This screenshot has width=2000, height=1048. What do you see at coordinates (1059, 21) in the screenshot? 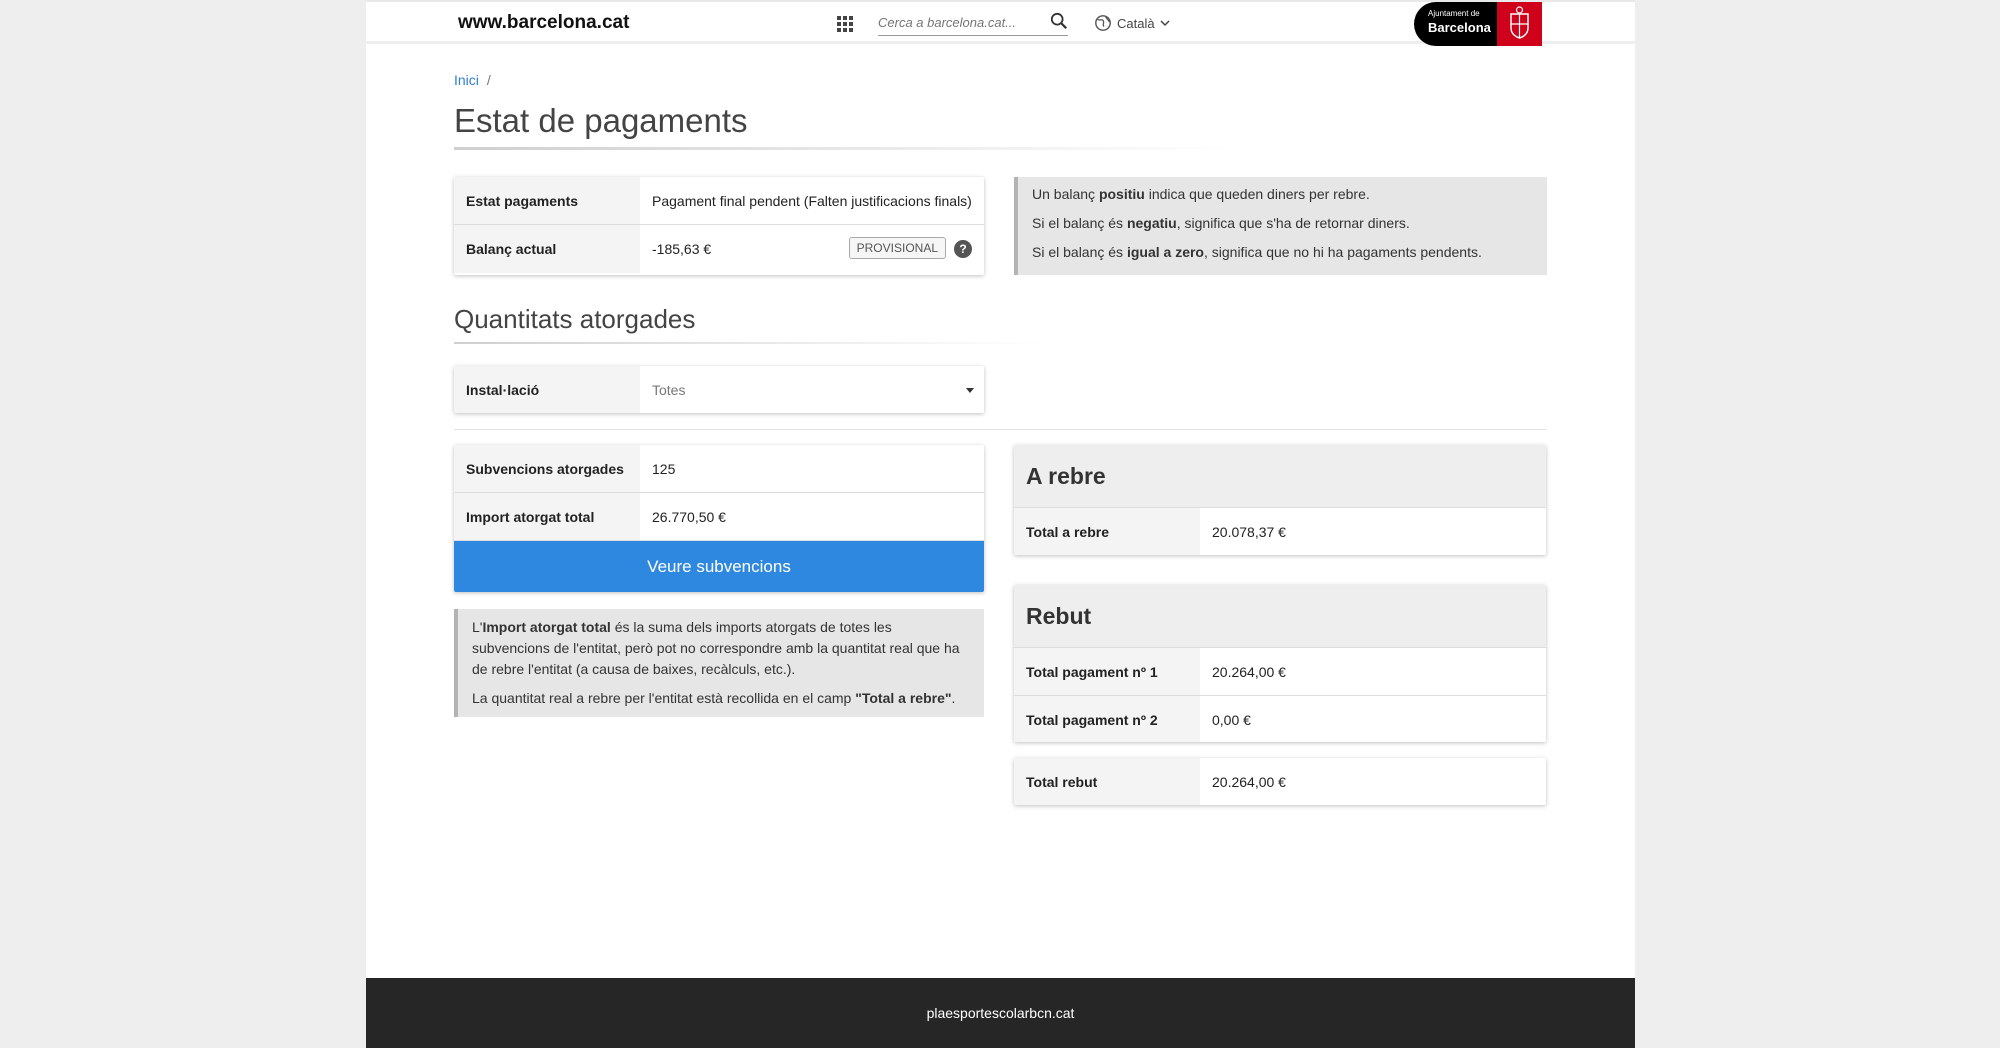
I see `search-icon` at bounding box center [1059, 21].